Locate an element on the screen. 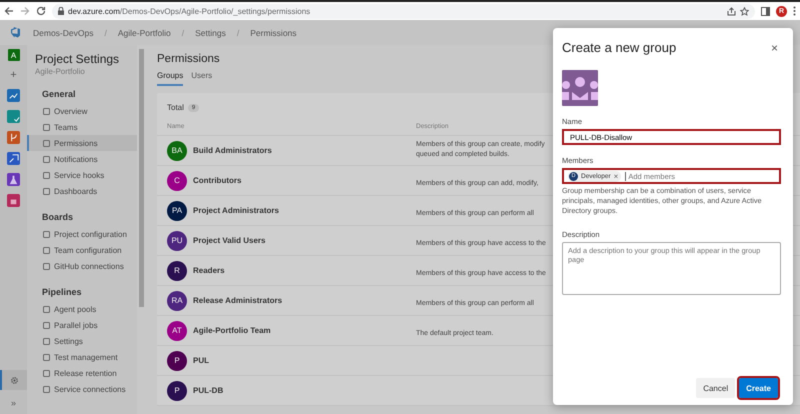 The image size is (800, 414). group-name: Project Valid Users is located at coordinates (229, 240).